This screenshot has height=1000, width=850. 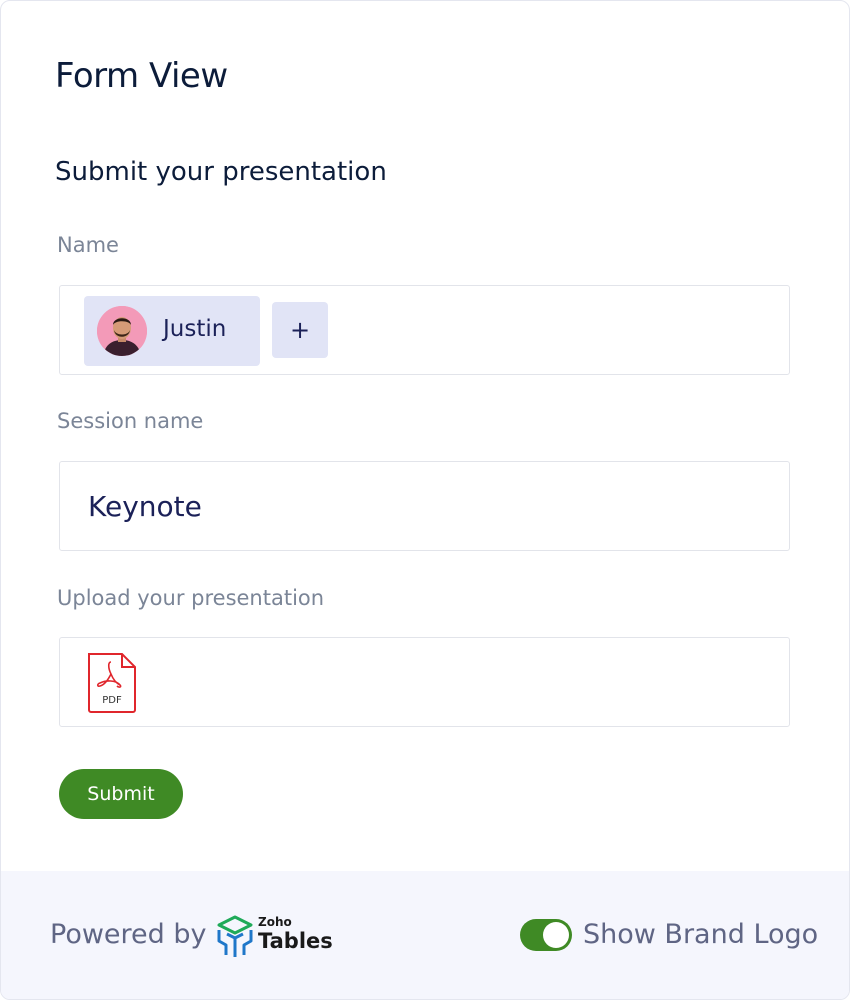 What do you see at coordinates (556, 935) in the screenshot?
I see `toggle-knob` at bounding box center [556, 935].